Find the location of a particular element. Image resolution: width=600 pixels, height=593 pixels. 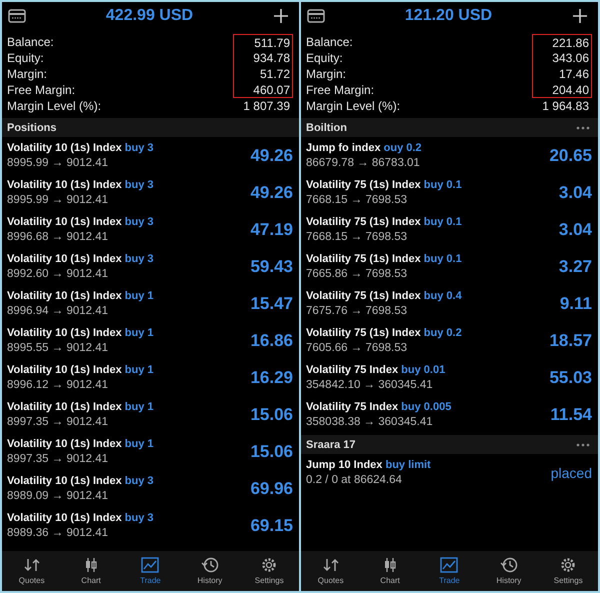

summary-value: 1 807.39 is located at coordinates (266, 106).